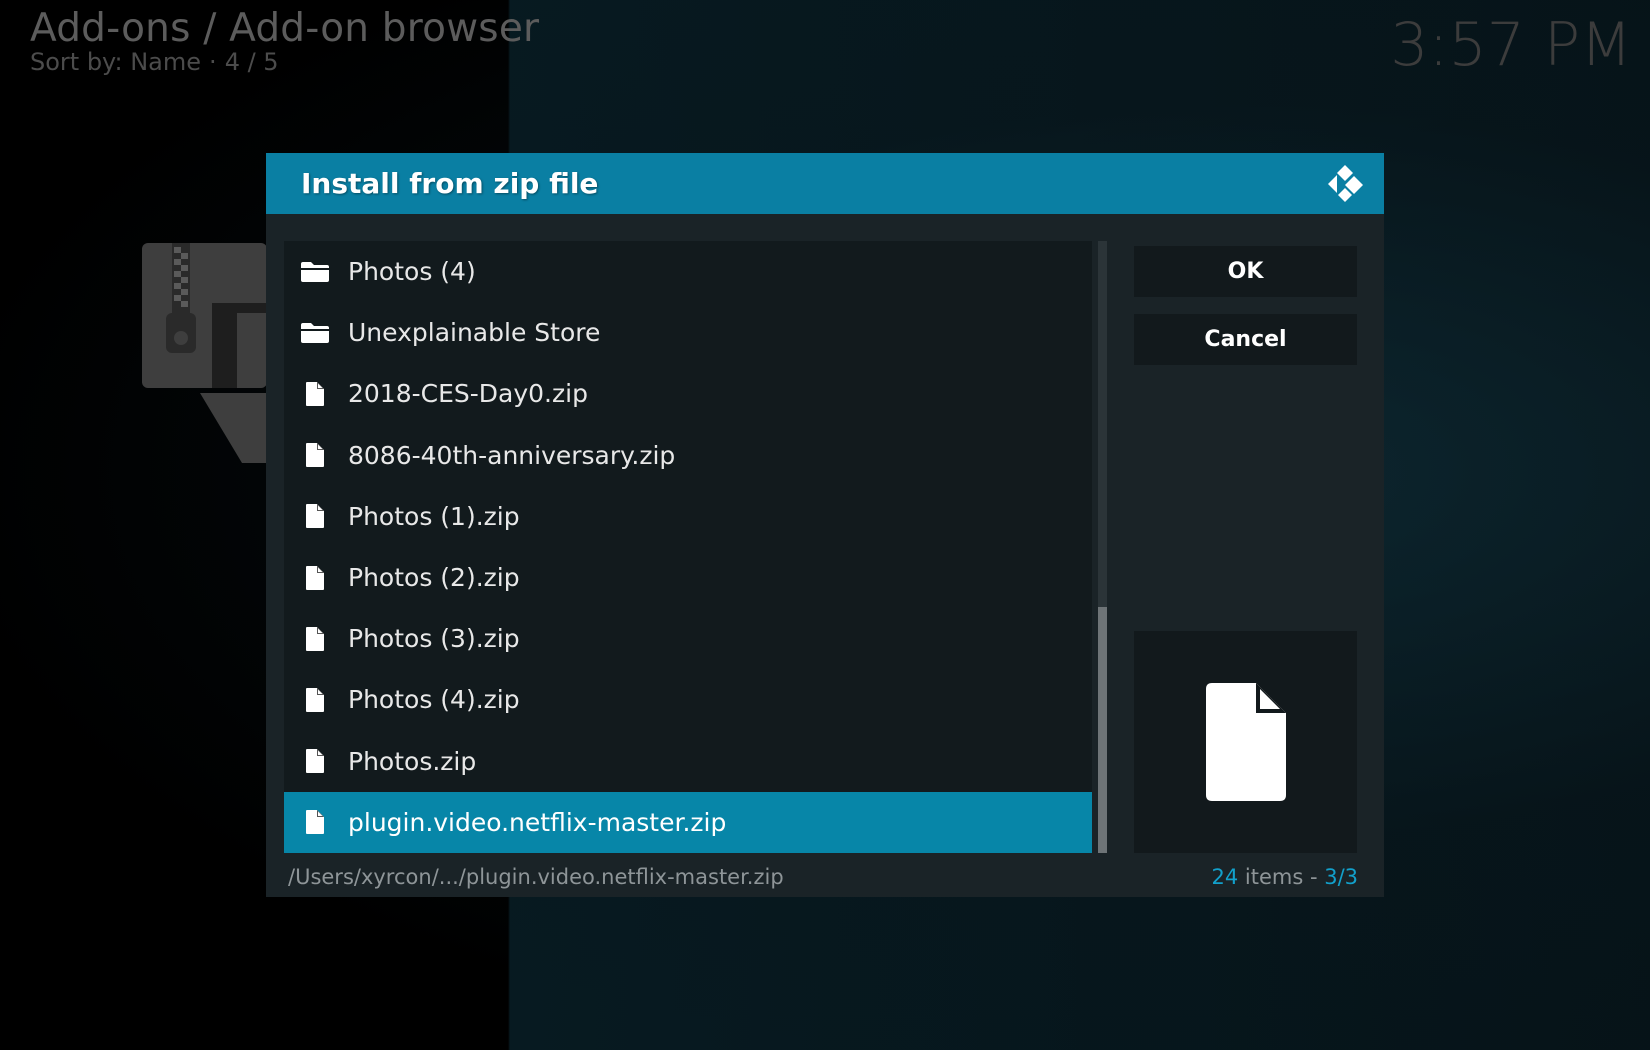 Image resolution: width=1650 pixels, height=1050 pixels. I want to click on file-list-item: Photos (4).zip, so click(688, 699).